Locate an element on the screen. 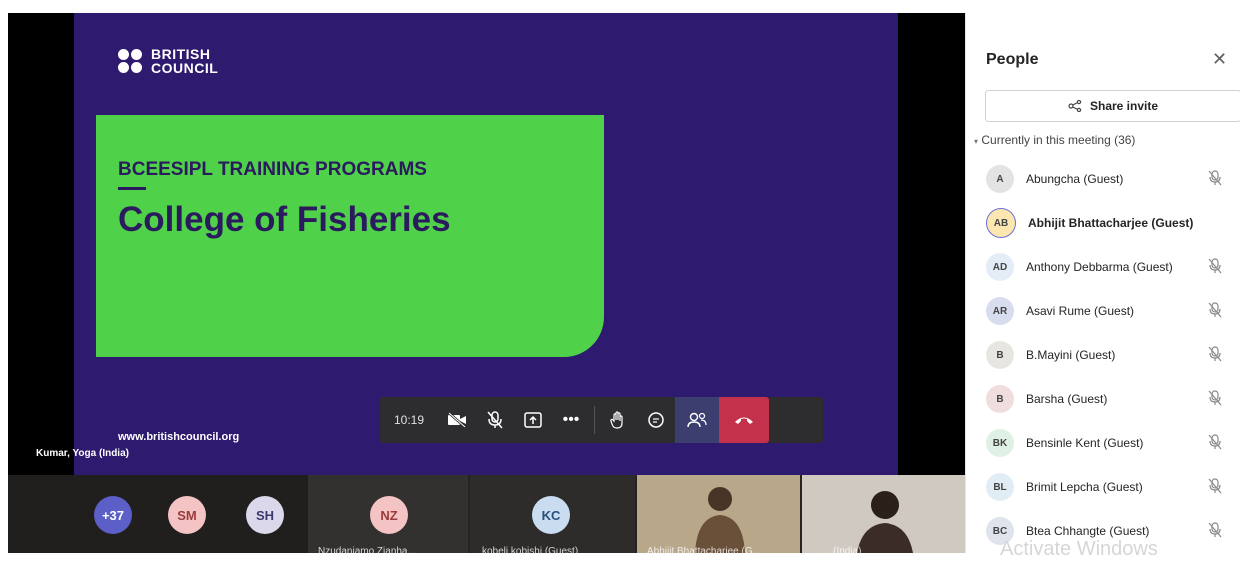 The height and width of the screenshot is (561, 1240). participant-row: AD Anthony Debbarma (Guest) is located at coordinates (1113, 267).